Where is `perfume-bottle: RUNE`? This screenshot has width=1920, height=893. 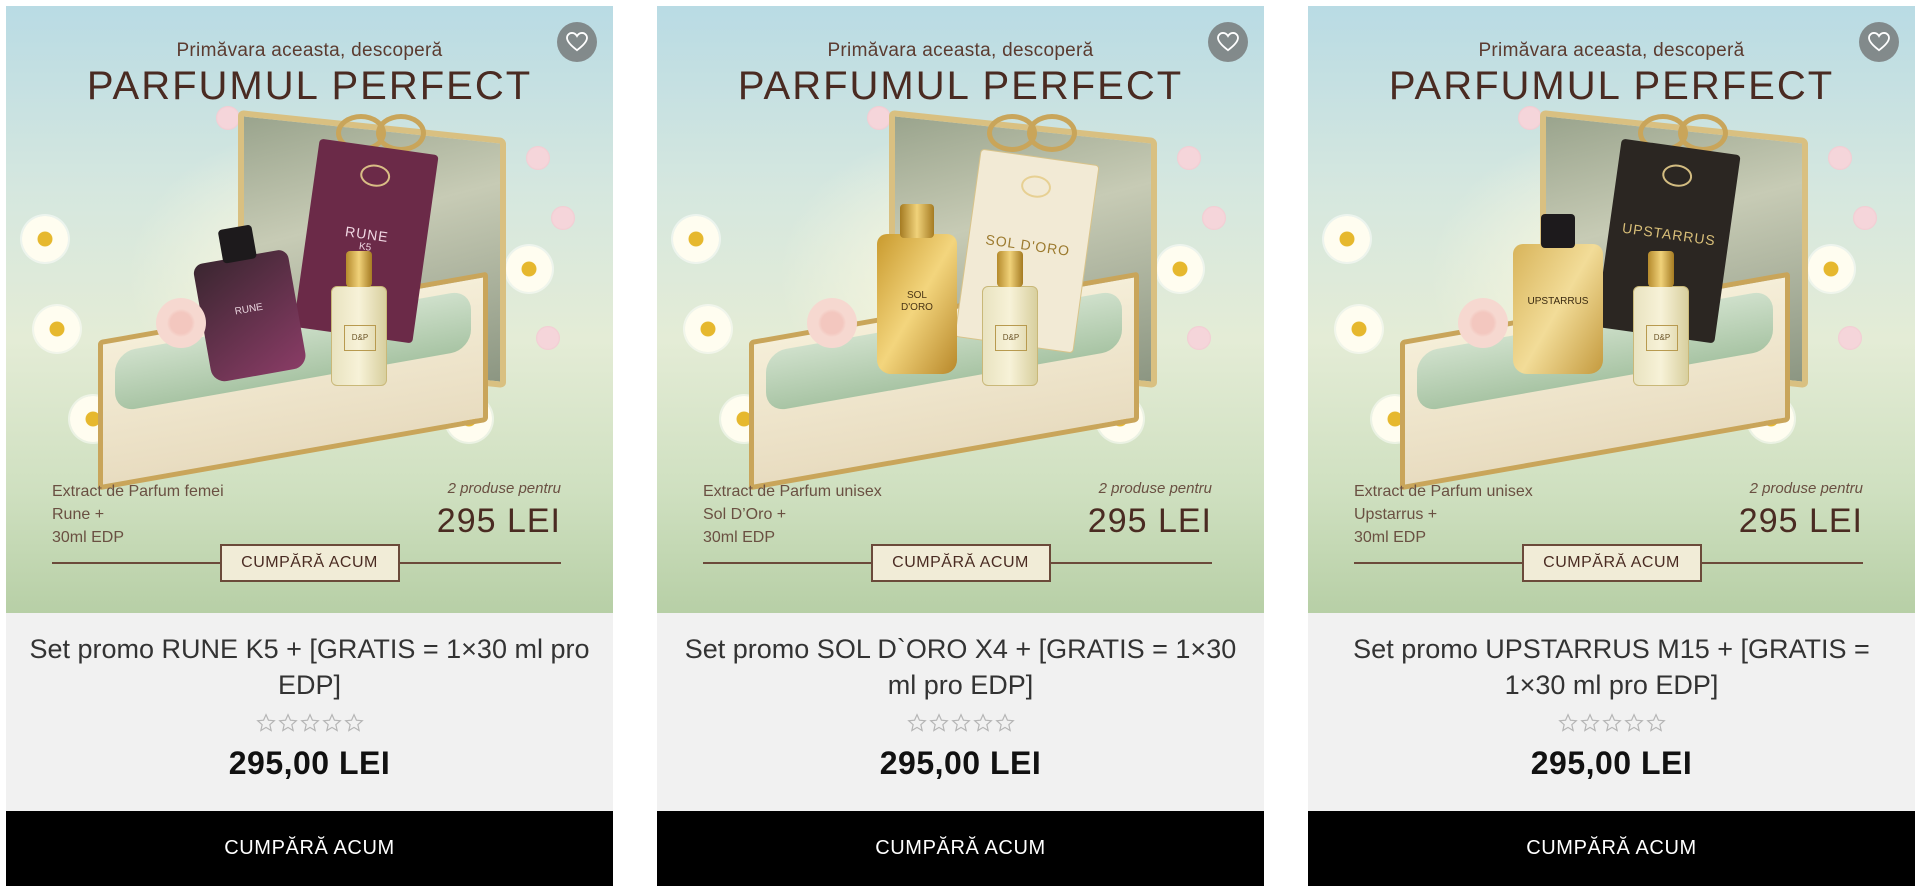
perfume-bottle: RUNE is located at coordinates (250, 304).